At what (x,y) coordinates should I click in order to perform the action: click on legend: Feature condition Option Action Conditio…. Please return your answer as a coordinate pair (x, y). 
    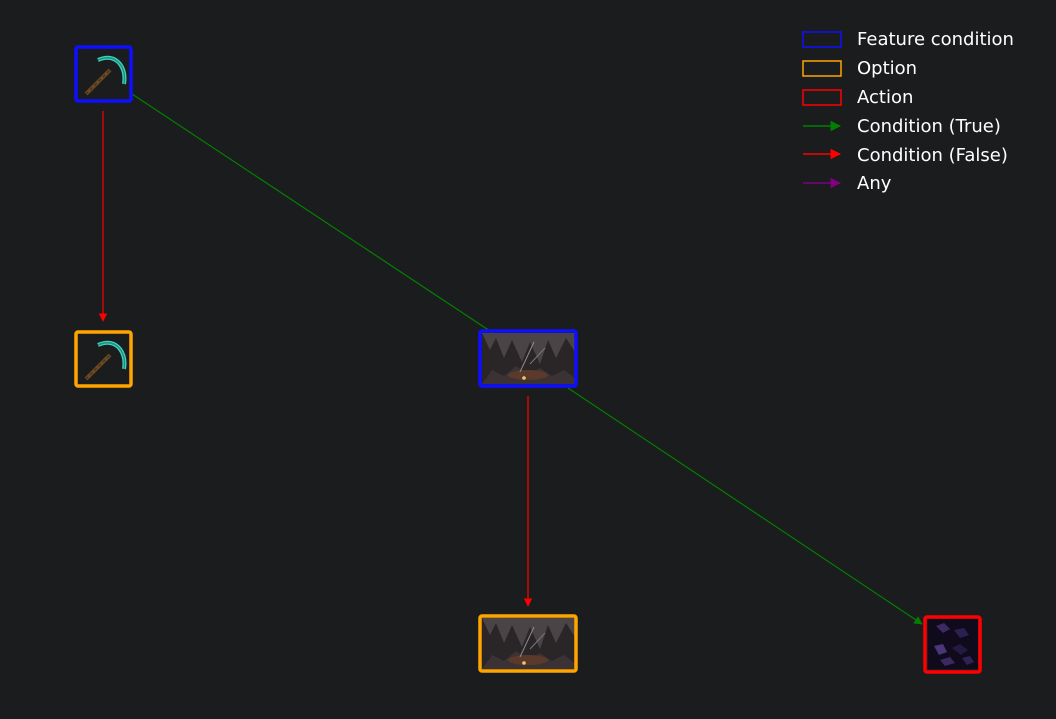
    Looking at the image, I should click on (908, 111).